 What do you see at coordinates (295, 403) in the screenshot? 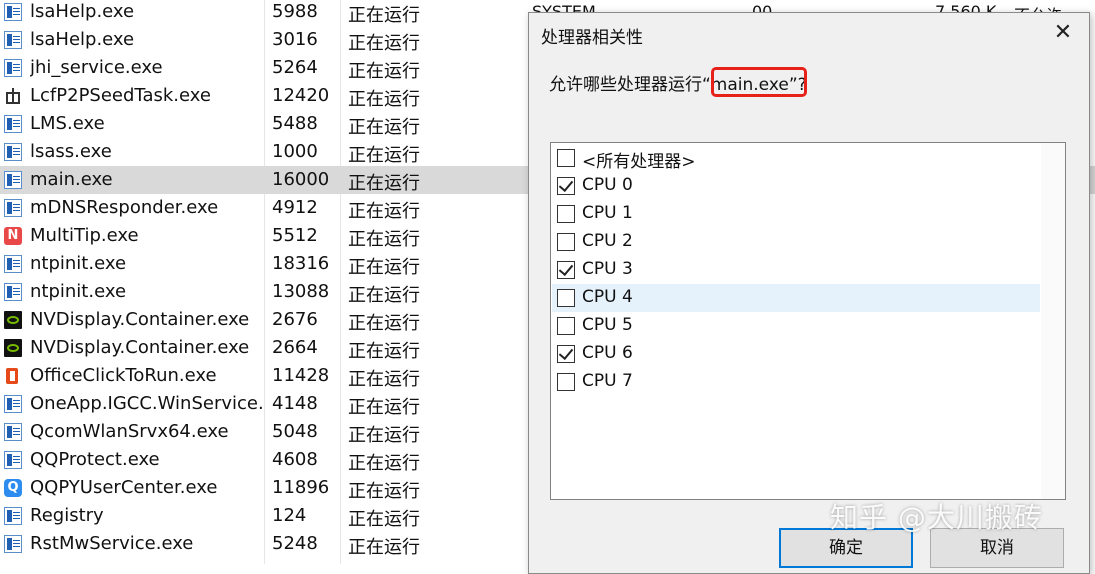
I see `process-pid: 4148` at bounding box center [295, 403].